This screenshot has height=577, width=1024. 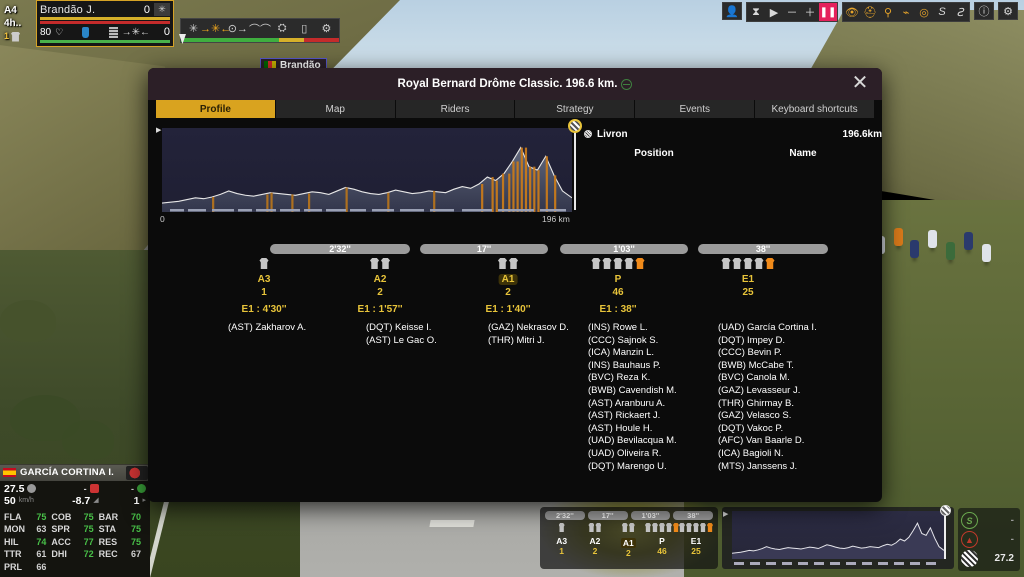 I want to click on tab-strategy: Strategy, so click(x=575, y=109).